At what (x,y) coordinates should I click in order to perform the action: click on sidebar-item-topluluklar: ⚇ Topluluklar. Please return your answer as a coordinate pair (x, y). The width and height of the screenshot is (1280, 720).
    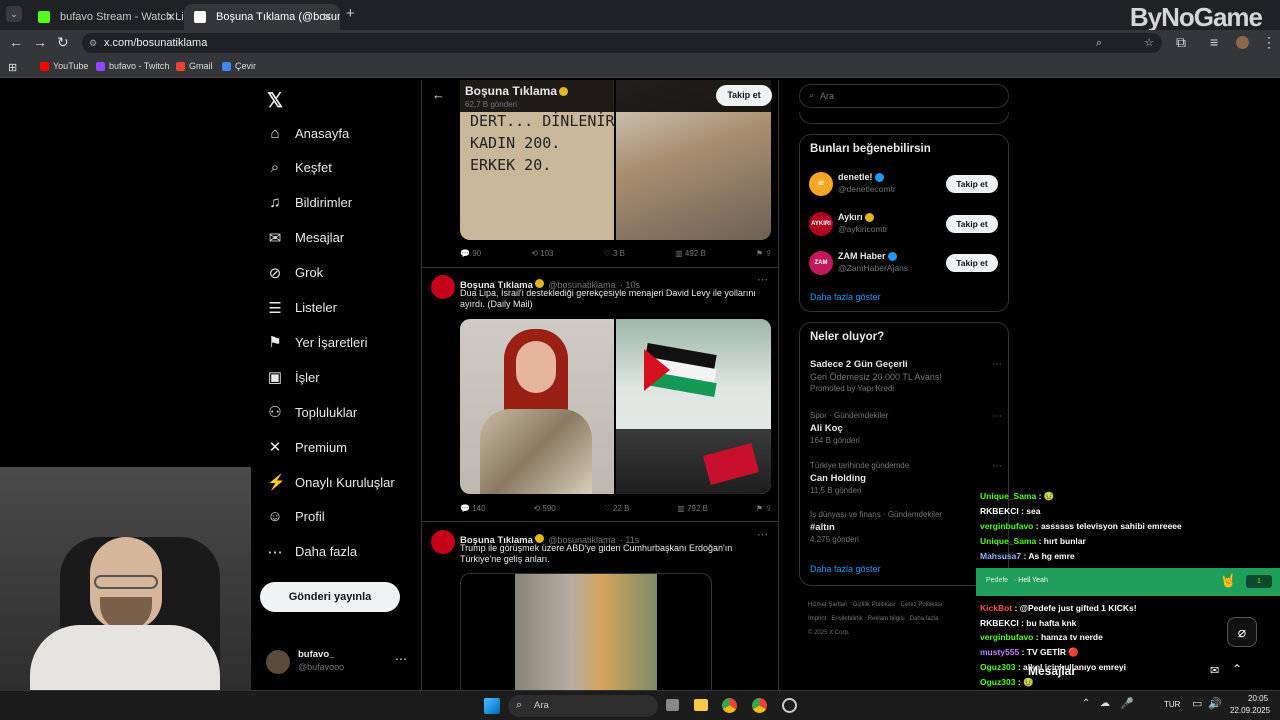
    Looking at the image, I should click on (312, 412).